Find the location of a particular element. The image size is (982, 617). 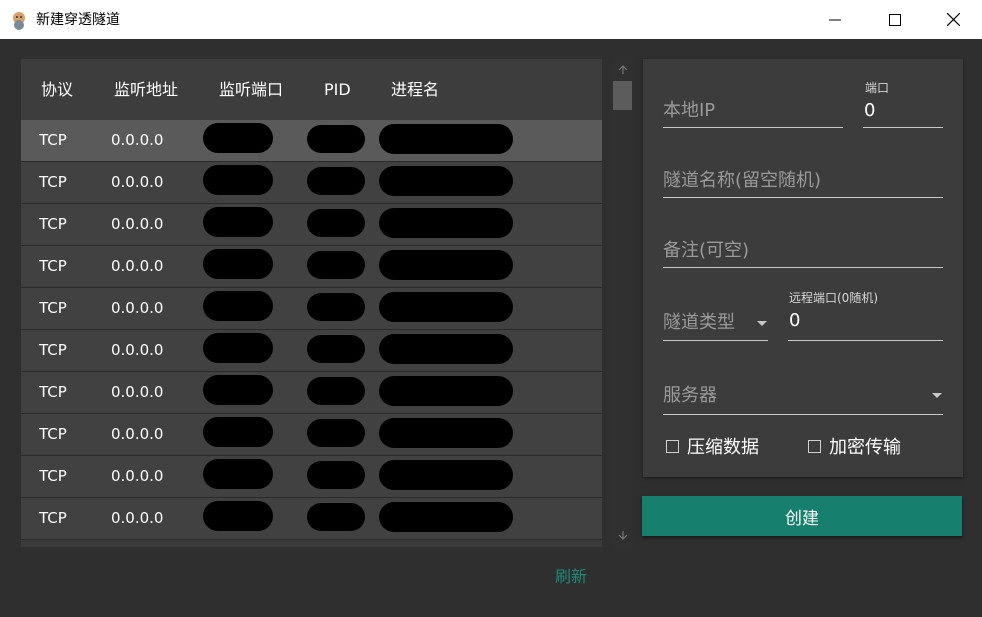

port-input: 0 is located at coordinates (869, 111).